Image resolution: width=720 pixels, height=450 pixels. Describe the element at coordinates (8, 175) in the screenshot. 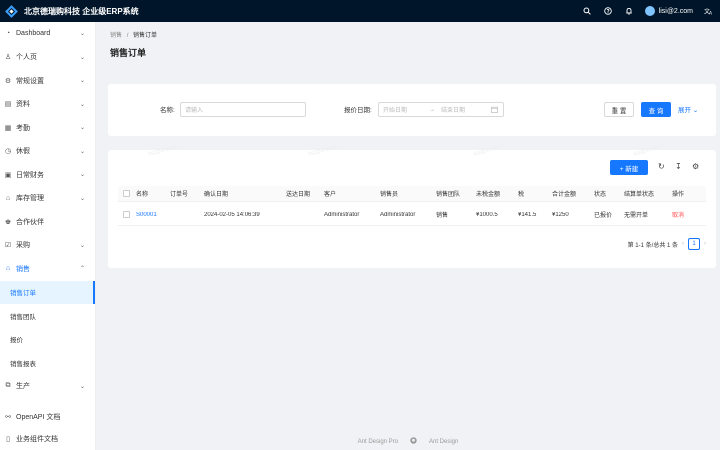

I see `finance-icon: ▣` at that location.